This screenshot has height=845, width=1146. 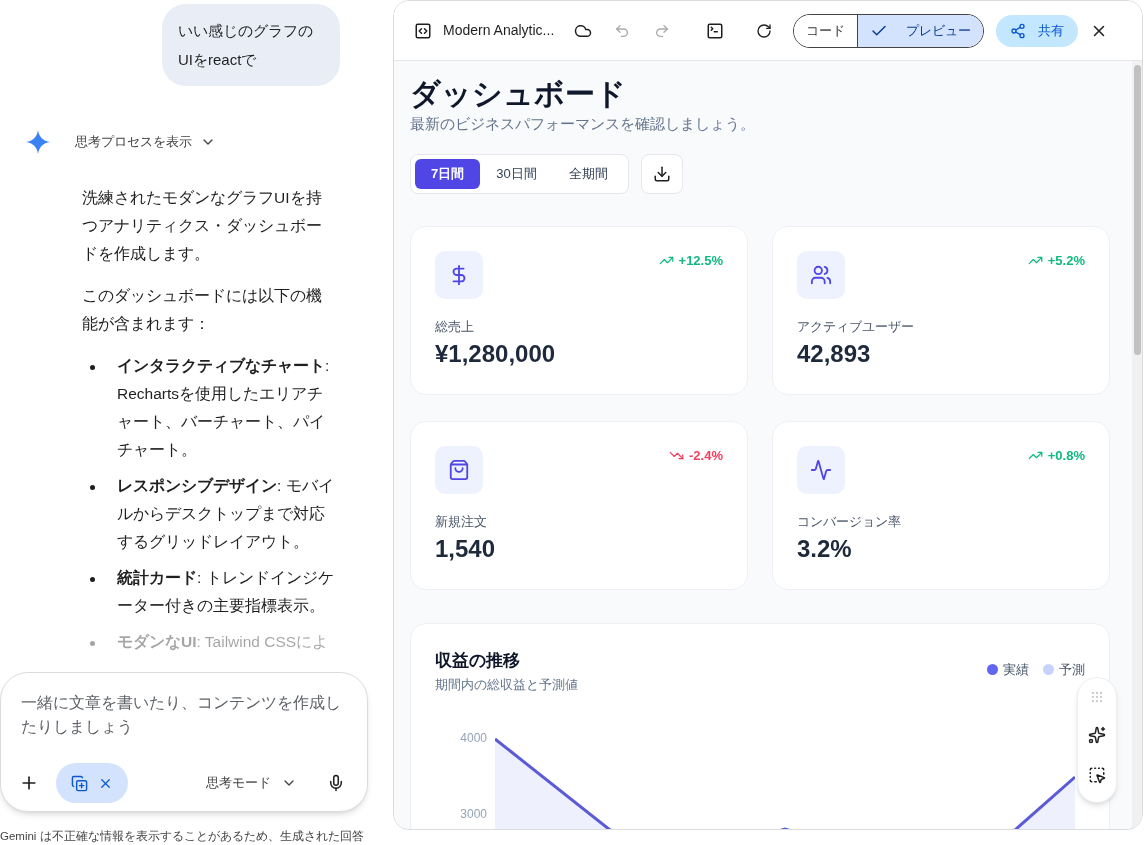 What do you see at coordinates (145, 142) in the screenshot?
I see `thinking-toggle: 思考プロセスを表示` at bounding box center [145, 142].